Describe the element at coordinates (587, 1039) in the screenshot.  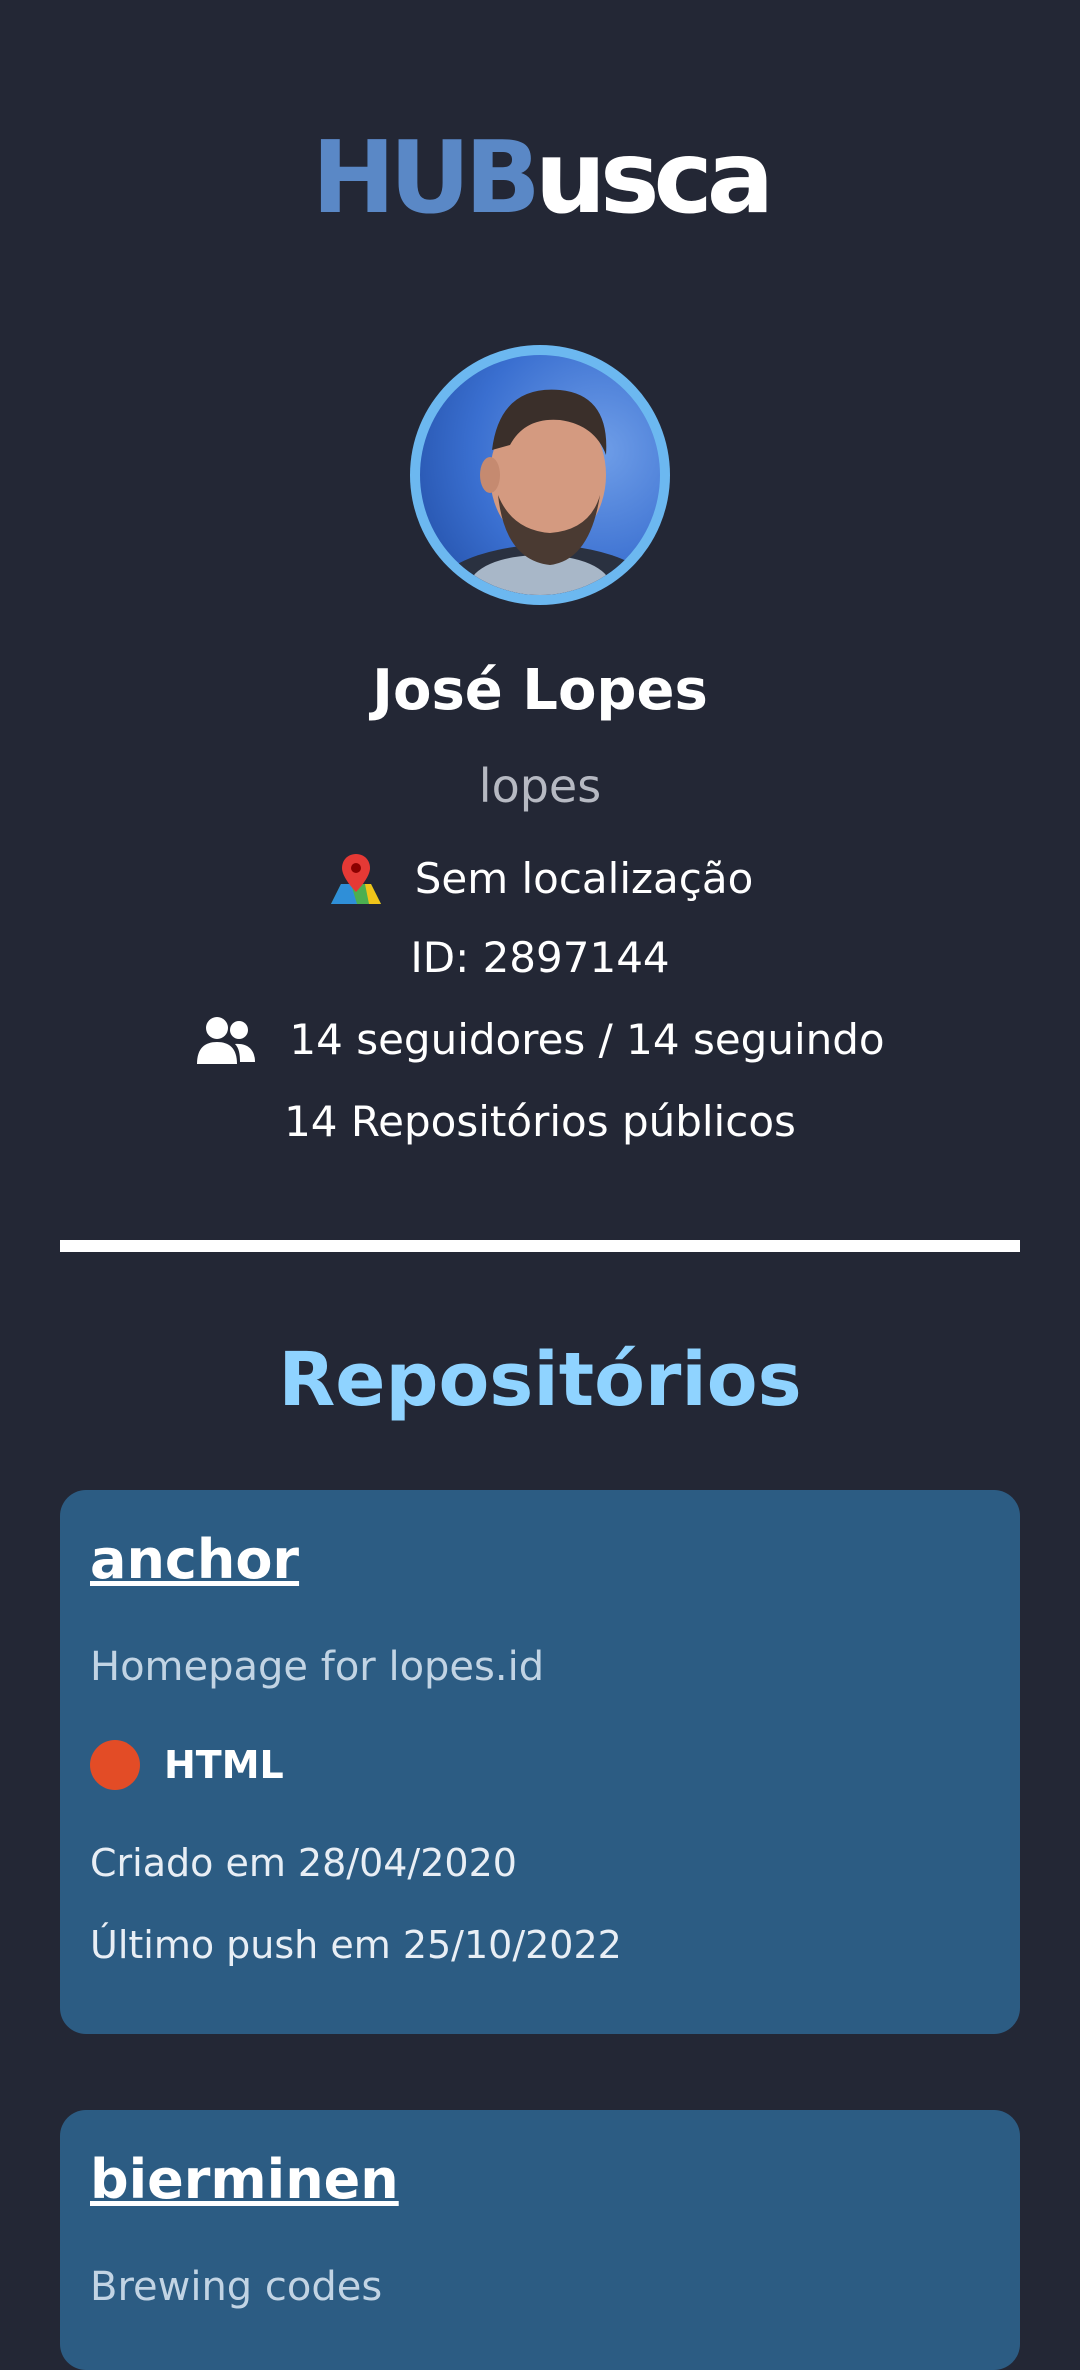
I see `followers-text: 14 seguidores / 14 seguindo` at that location.